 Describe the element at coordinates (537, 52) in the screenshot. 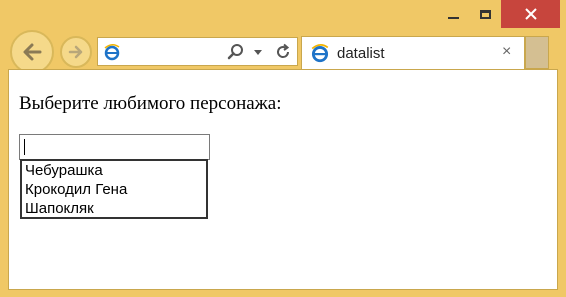

I see `new-tab-button` at that location.